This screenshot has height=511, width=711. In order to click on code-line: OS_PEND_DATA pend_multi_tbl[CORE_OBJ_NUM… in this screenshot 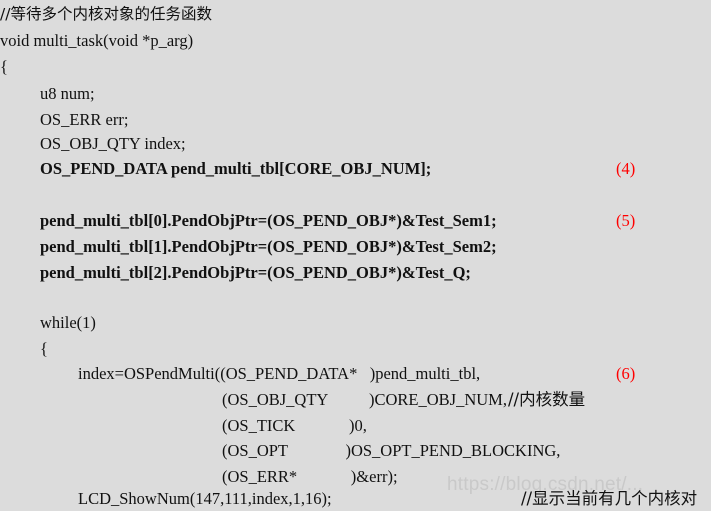, I will do `click(236, 168)`.